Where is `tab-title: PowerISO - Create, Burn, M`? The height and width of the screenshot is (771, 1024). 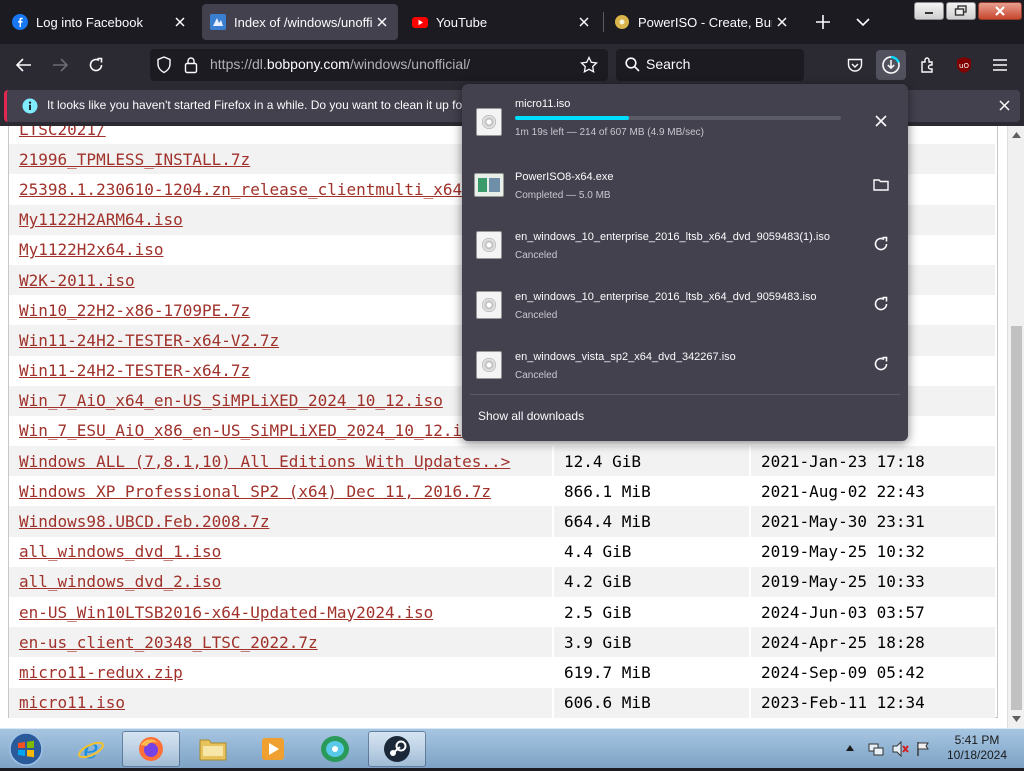
tab-title: PowerISO - Create, Burn, M is located at coordinates (705, 22).